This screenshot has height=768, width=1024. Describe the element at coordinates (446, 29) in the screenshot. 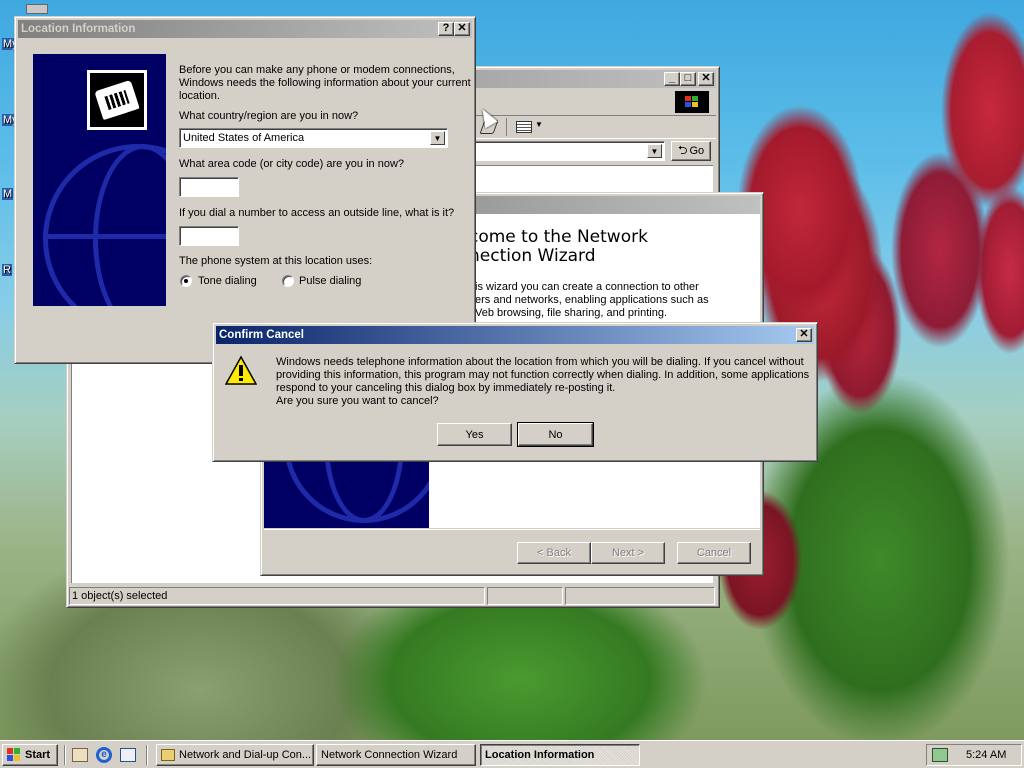

I see `help-button: ?` at that location.